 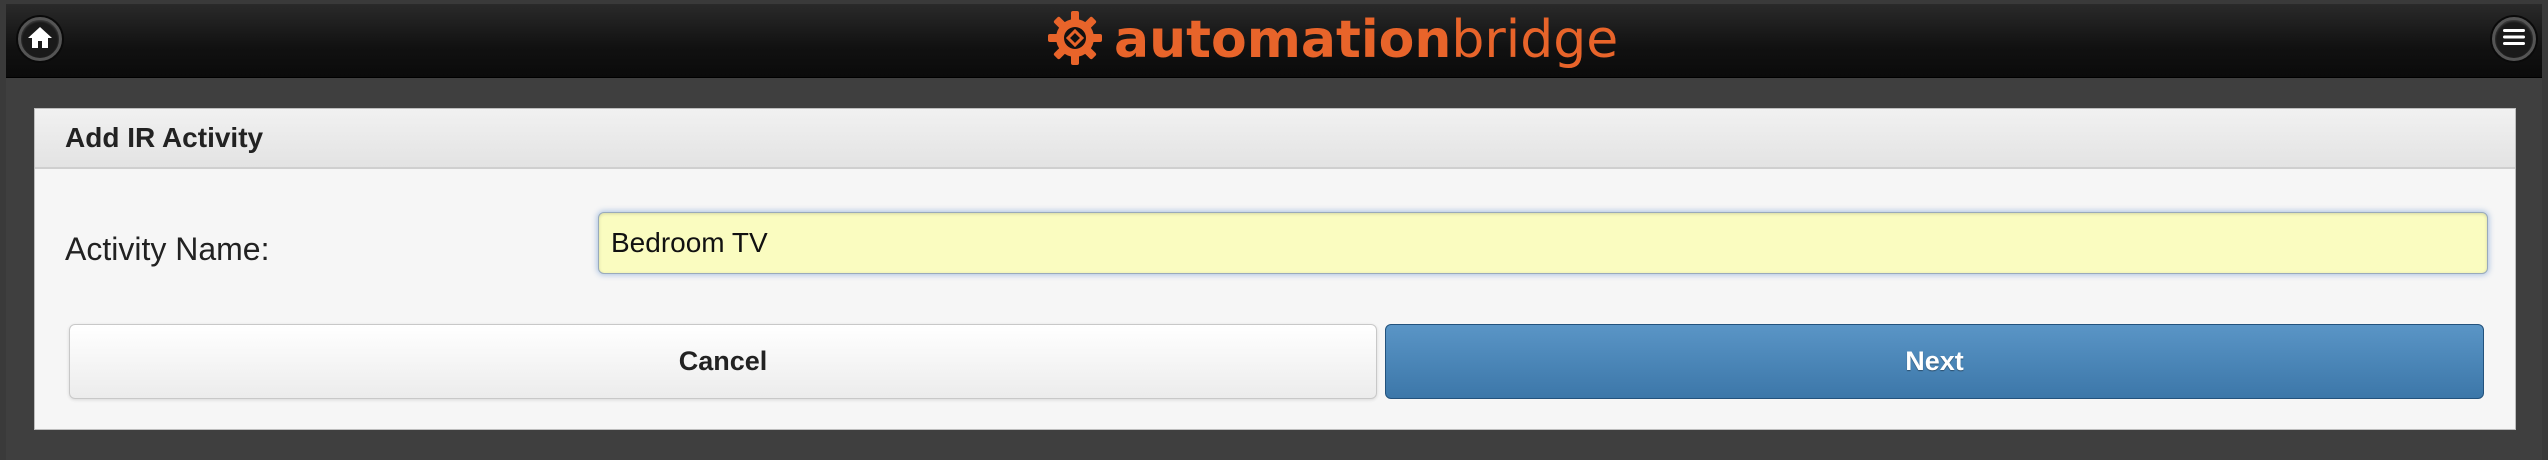 I want to click on home-icon, so click(x=40, y=39).